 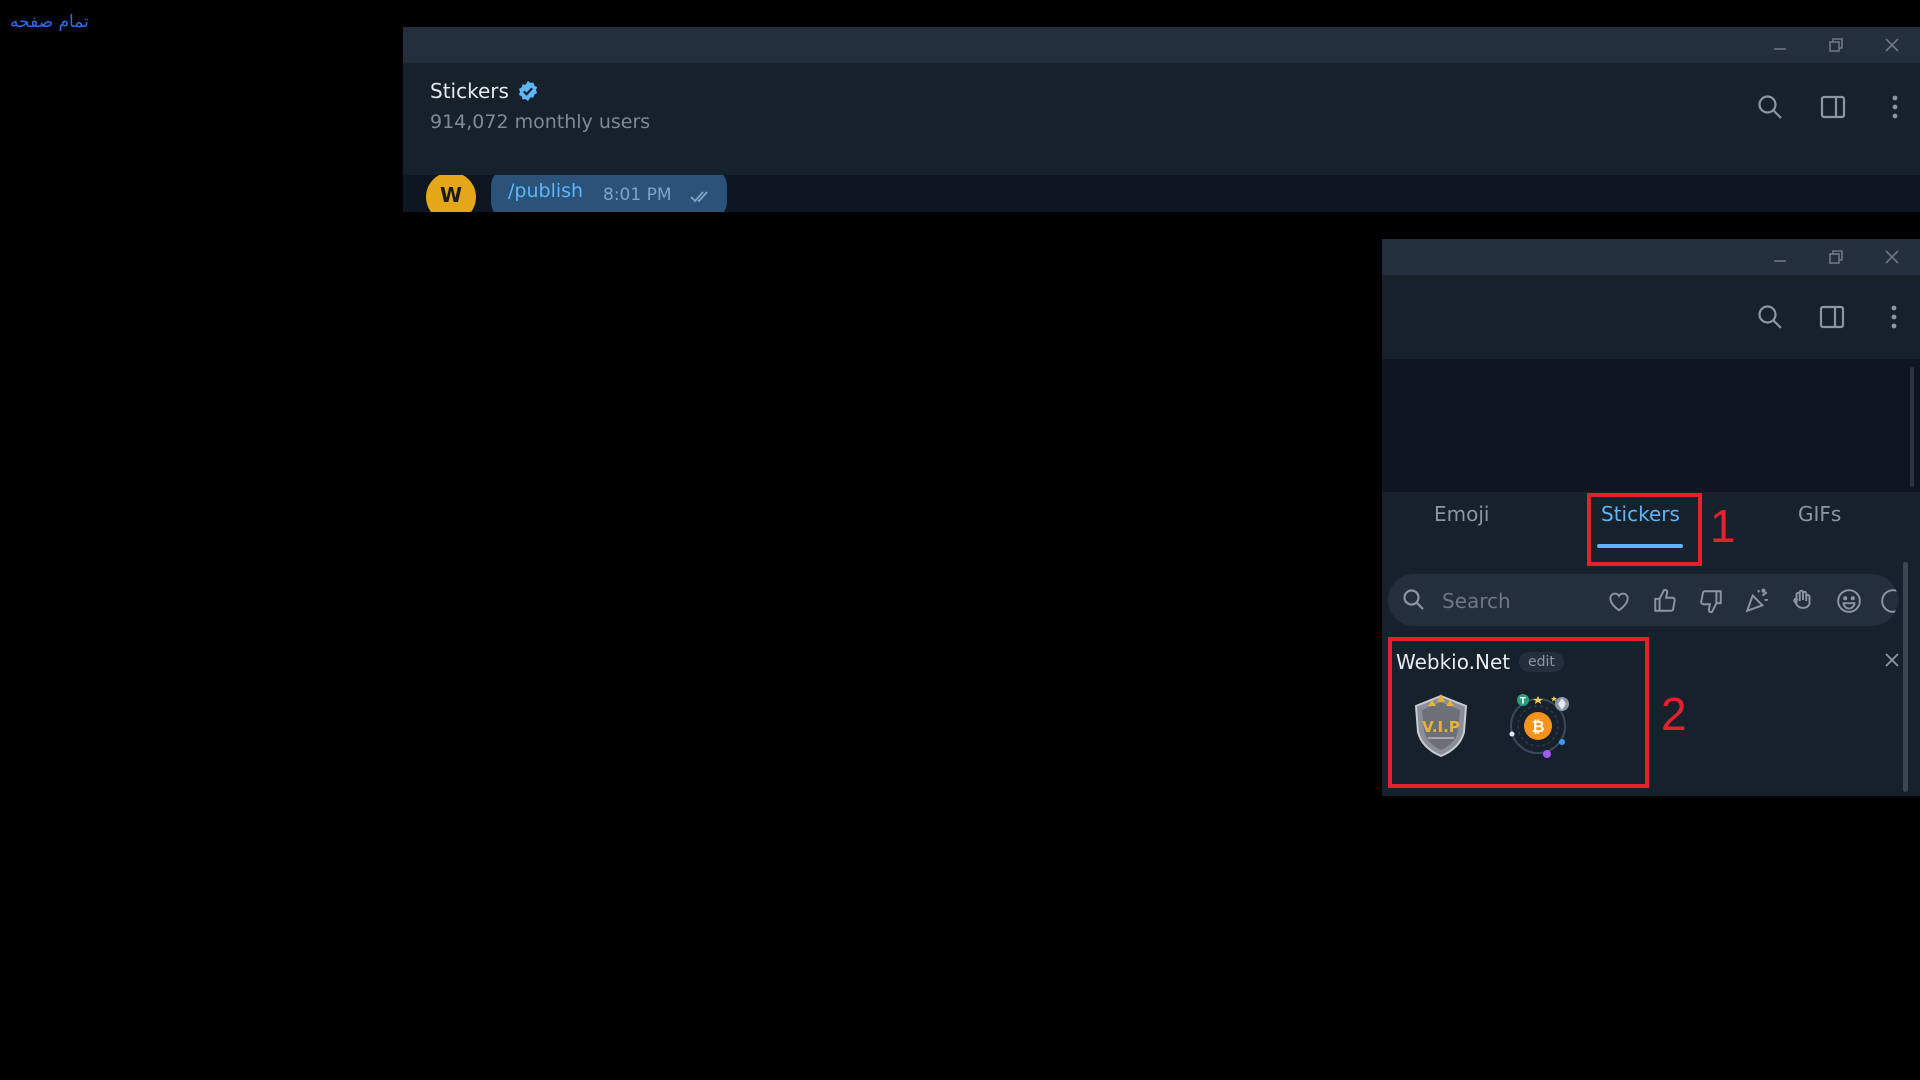 I want to click on channel-title: Stickers, so click(x=484, y=91).